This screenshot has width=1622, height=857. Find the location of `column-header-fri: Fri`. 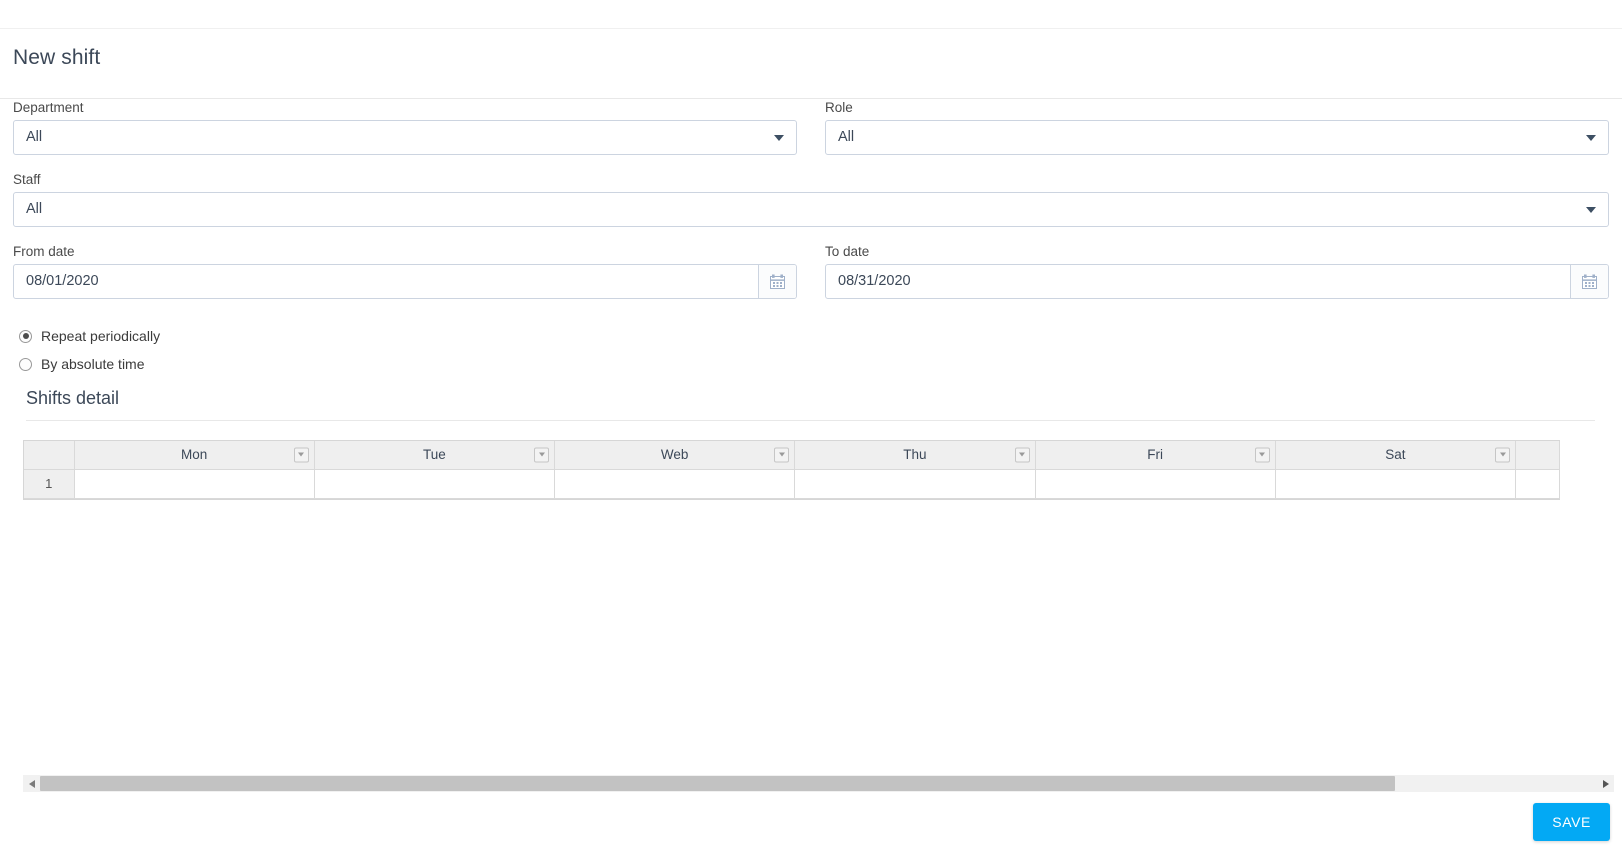

column-header-fri: Fri is located at coordinates (1155, 455).